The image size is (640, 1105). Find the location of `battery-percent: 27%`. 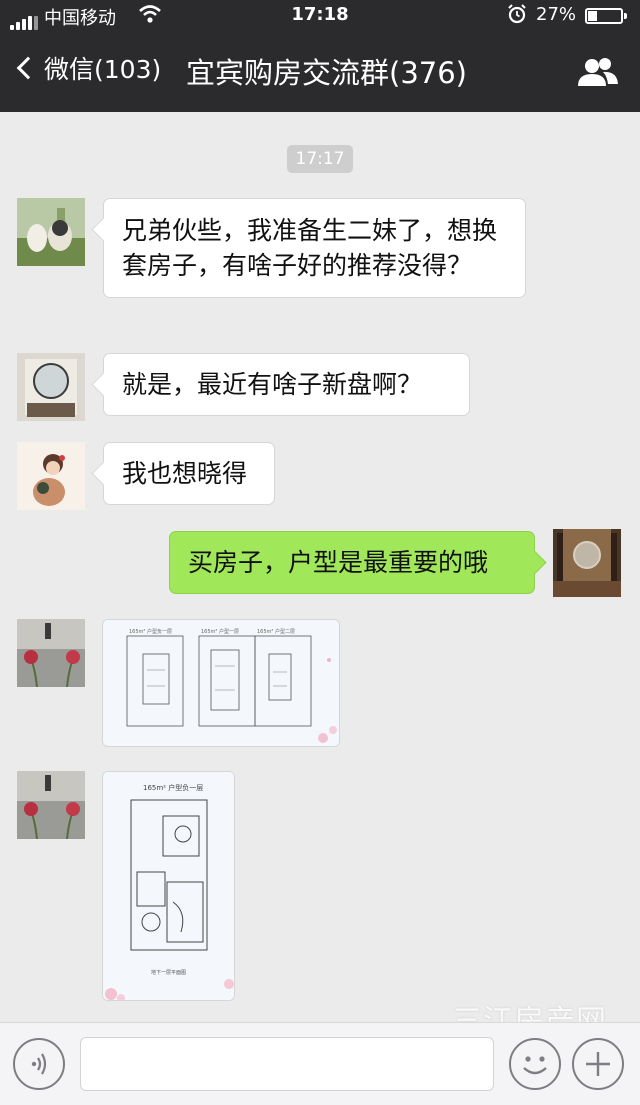

battery-percent: 27% is located at coordinates (556, 14).